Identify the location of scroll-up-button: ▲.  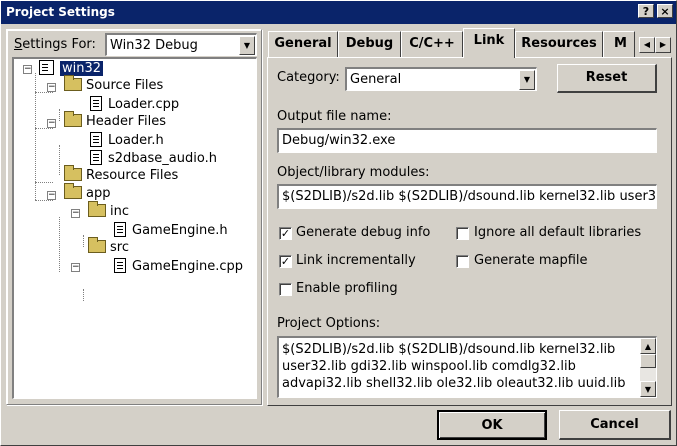
(648, 346).